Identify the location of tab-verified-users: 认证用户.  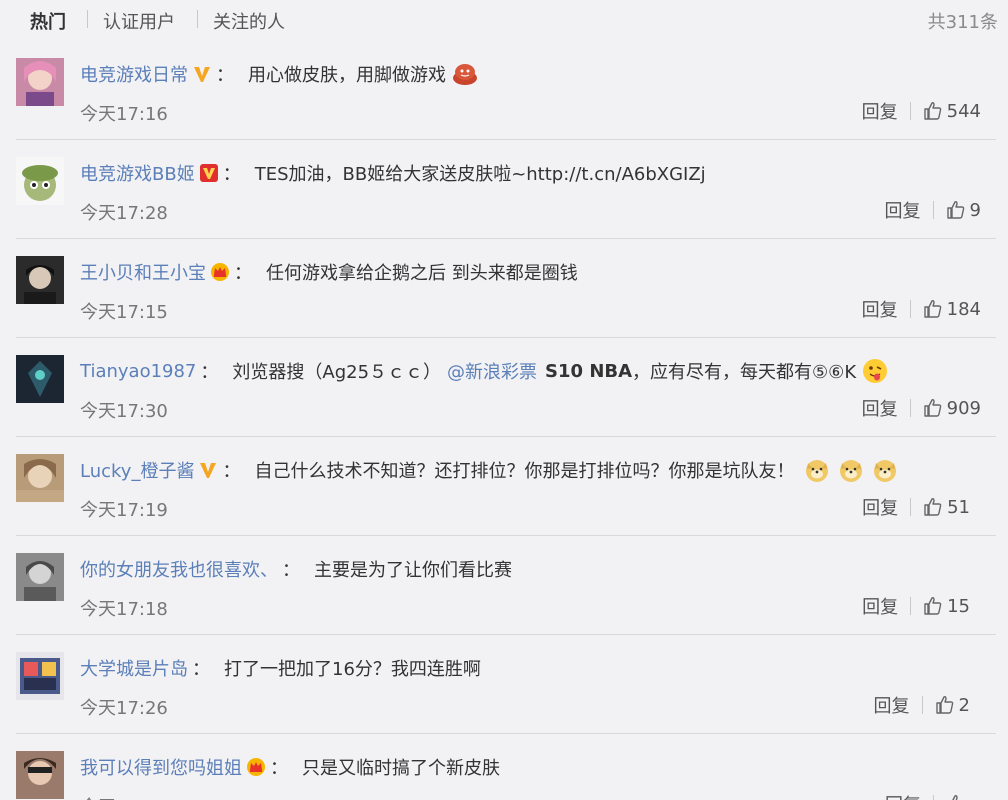
(139, 21).